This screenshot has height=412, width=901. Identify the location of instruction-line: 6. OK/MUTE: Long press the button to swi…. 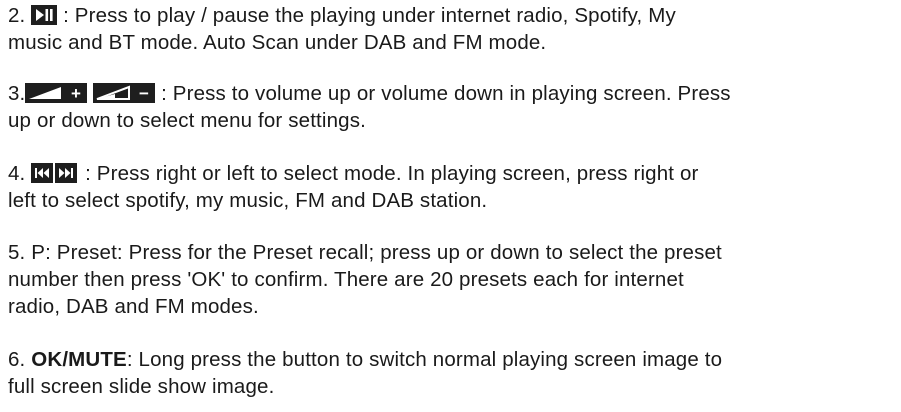
(453, 359).